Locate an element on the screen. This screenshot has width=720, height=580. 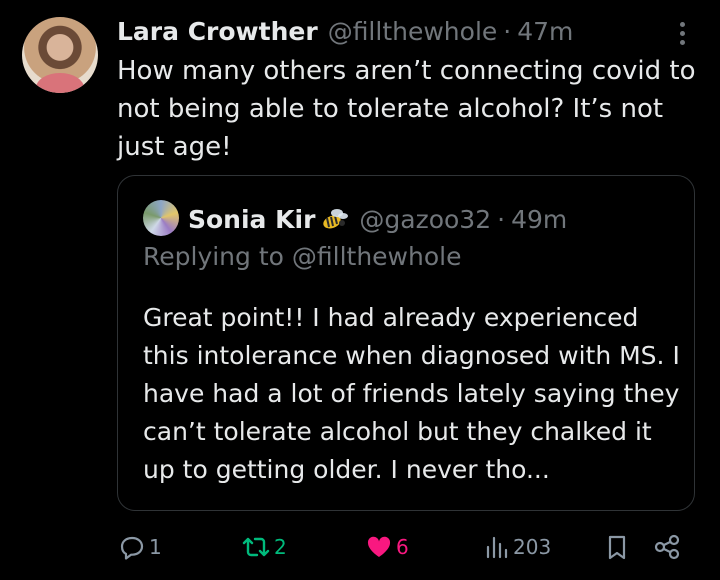
tweet-header: Lara Crowther @fillthewhole · 47m is located at coordinates (345, 31).